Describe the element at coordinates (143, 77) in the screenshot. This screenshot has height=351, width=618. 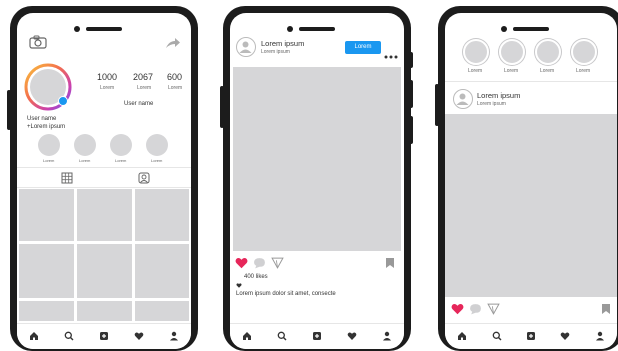
I see `stat-value-followers: 2067` at that location.